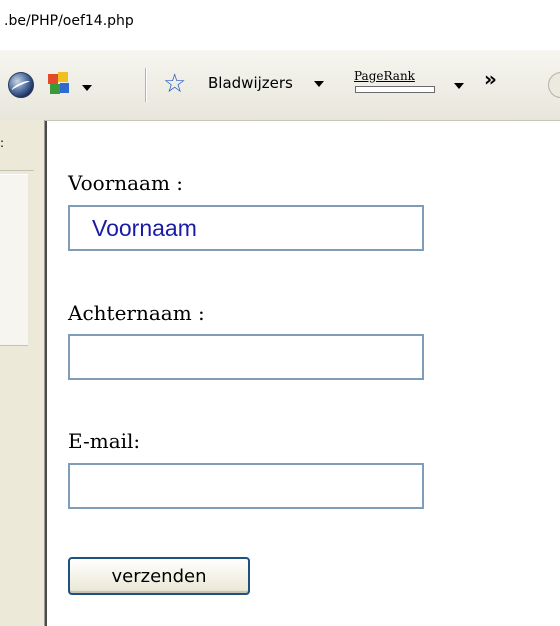 Image resolution: width=560 pixels, height=626 pixels. What do you see at coordinates (246, 486) in the screenshot?
I see `email-input` at bounding box center [246, 486].